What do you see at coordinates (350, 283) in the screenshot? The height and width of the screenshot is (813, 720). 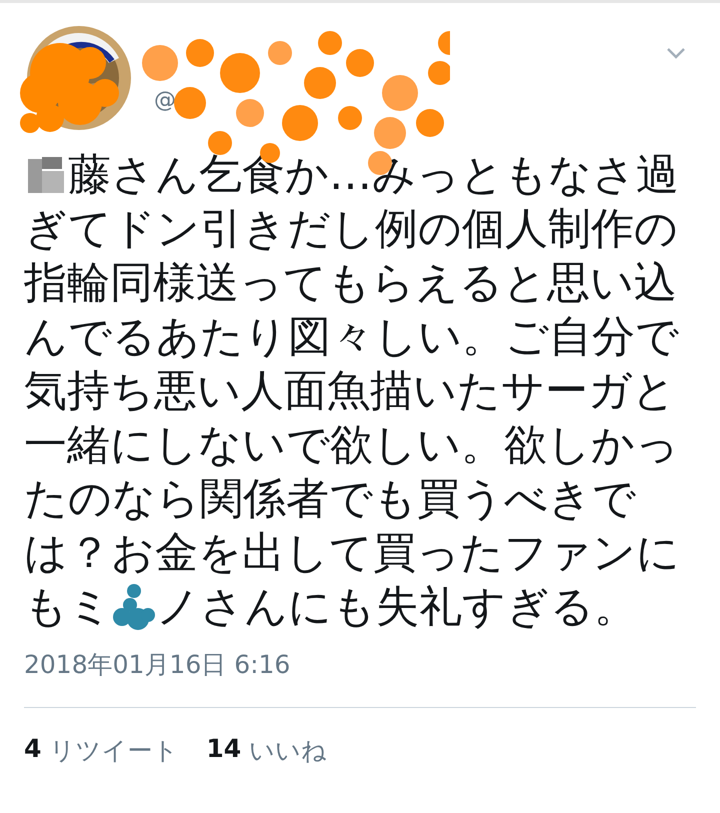 I see `tweet-text: 指輪同様送ってもらえると思い込` at bounding box center [350, 283].